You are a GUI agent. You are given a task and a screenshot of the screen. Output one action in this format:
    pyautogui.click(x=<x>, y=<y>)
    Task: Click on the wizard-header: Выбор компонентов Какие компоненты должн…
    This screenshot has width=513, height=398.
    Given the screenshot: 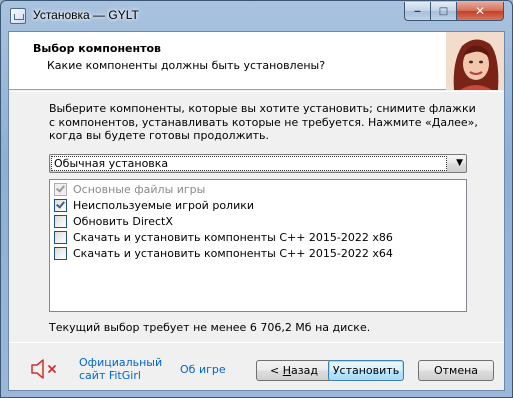 What is the action you would take?
    pyautogui.click(x=256, y=61)
    